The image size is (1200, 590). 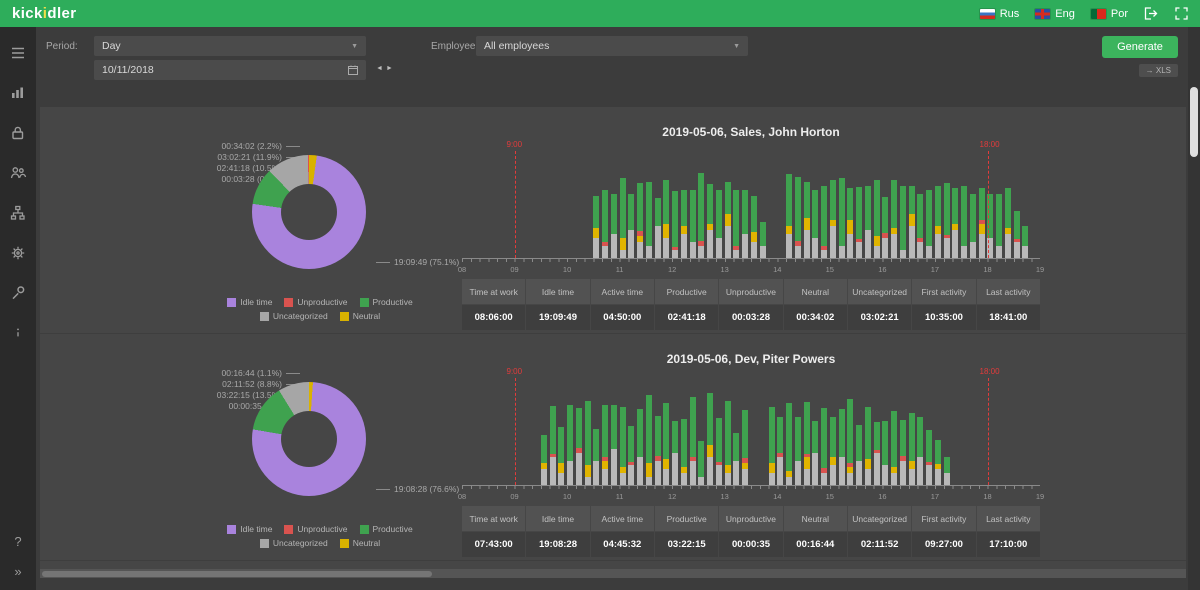 I want to click on lock-icon, so click(x=18, y=133).